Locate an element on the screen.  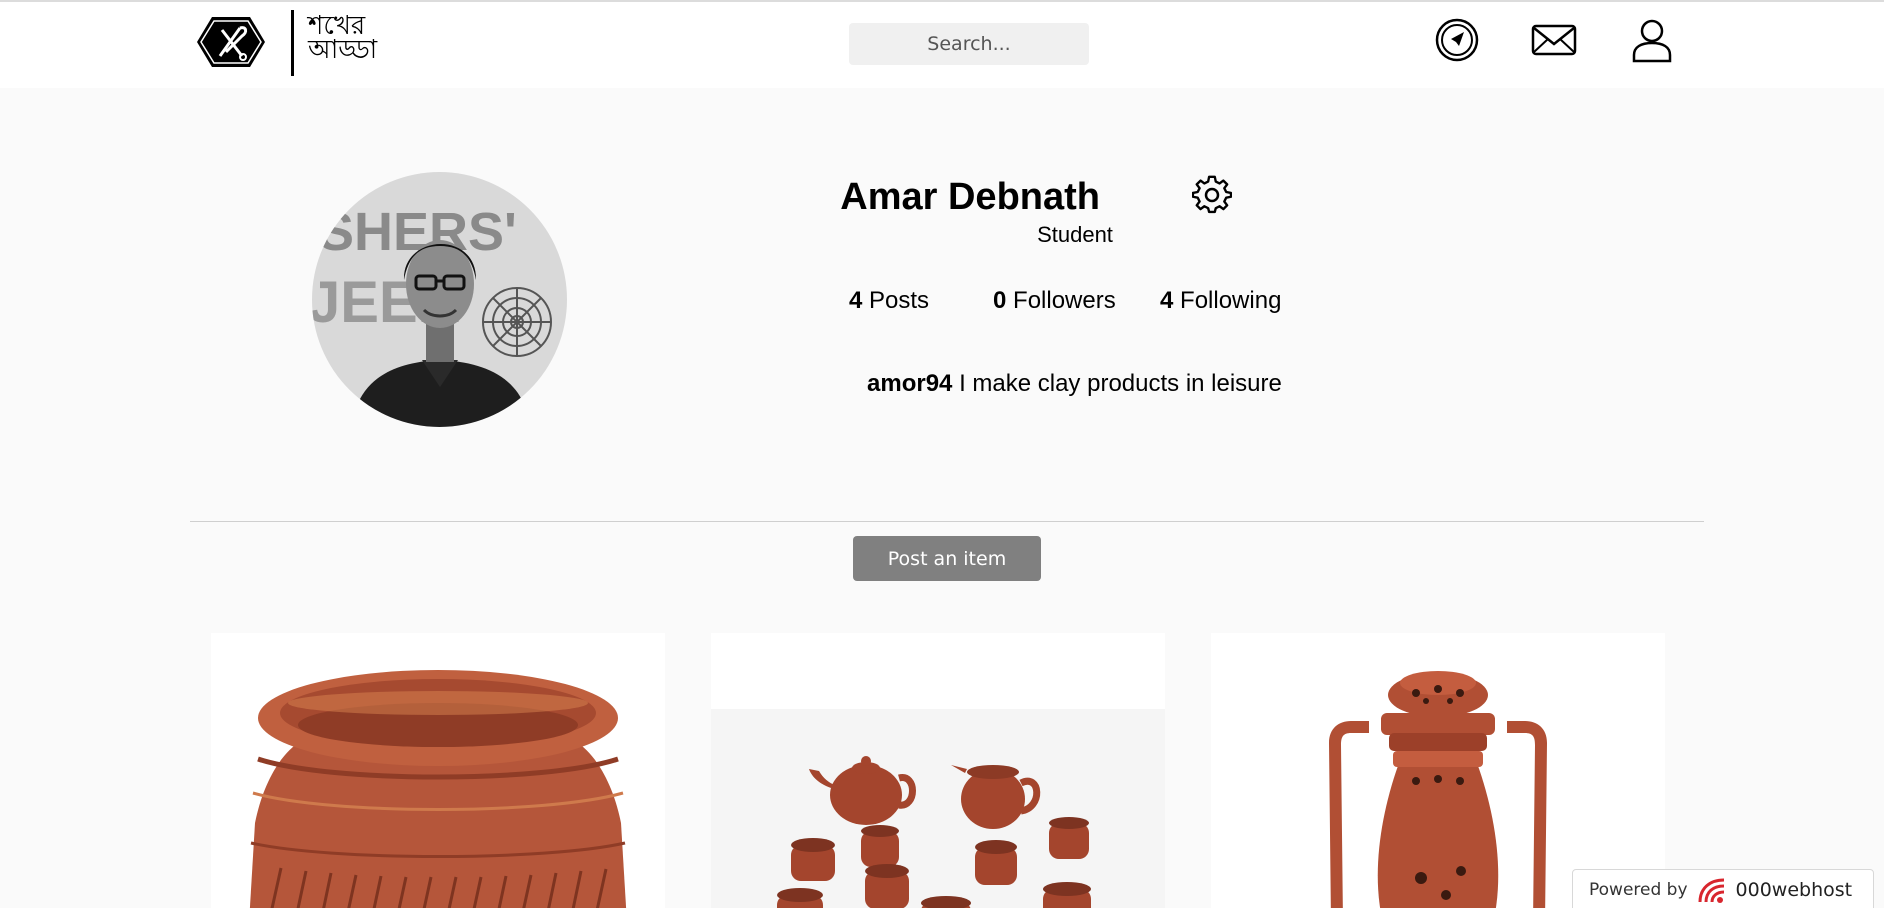
feather-hex-logo-icon is located at coordinates (231, 42).